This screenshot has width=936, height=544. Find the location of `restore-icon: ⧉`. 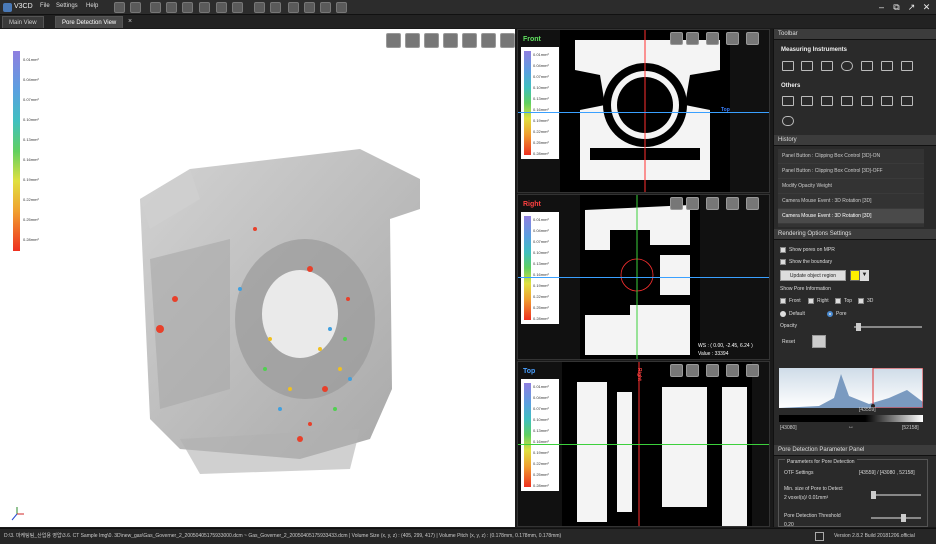

restore-icon: ⧉ is located at coordinates (896, 7).